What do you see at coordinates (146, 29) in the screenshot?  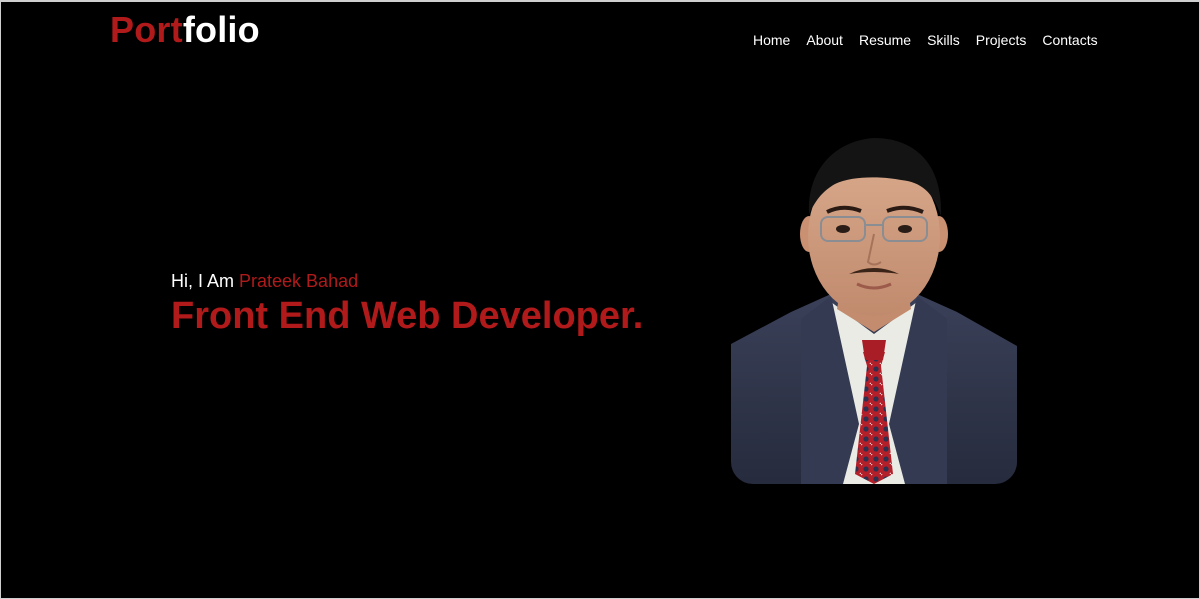 I see `logo-accent-text: Port` at bounding box center [146, 29].